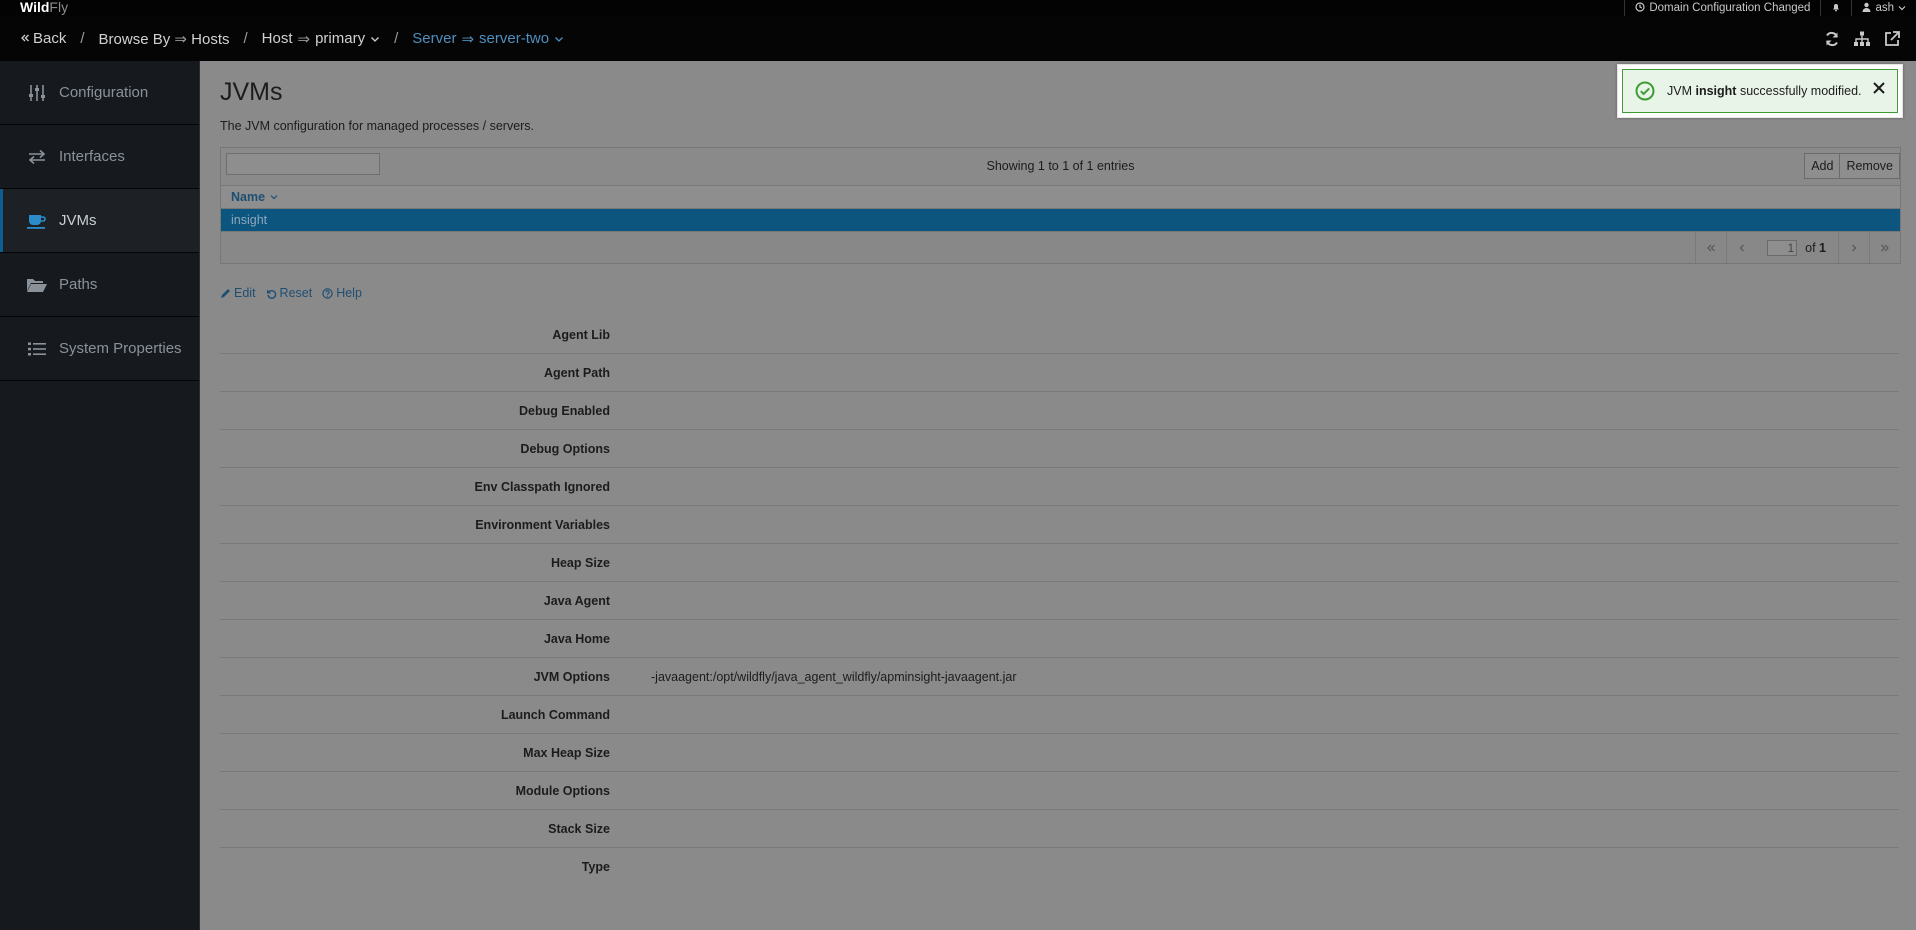 The width and height of the screenshot is (1916, 930). What do you see at coordinates (576, 638) in the screenshot?
I see `attribute-label: Java Home` at bounding box center [576, 638].